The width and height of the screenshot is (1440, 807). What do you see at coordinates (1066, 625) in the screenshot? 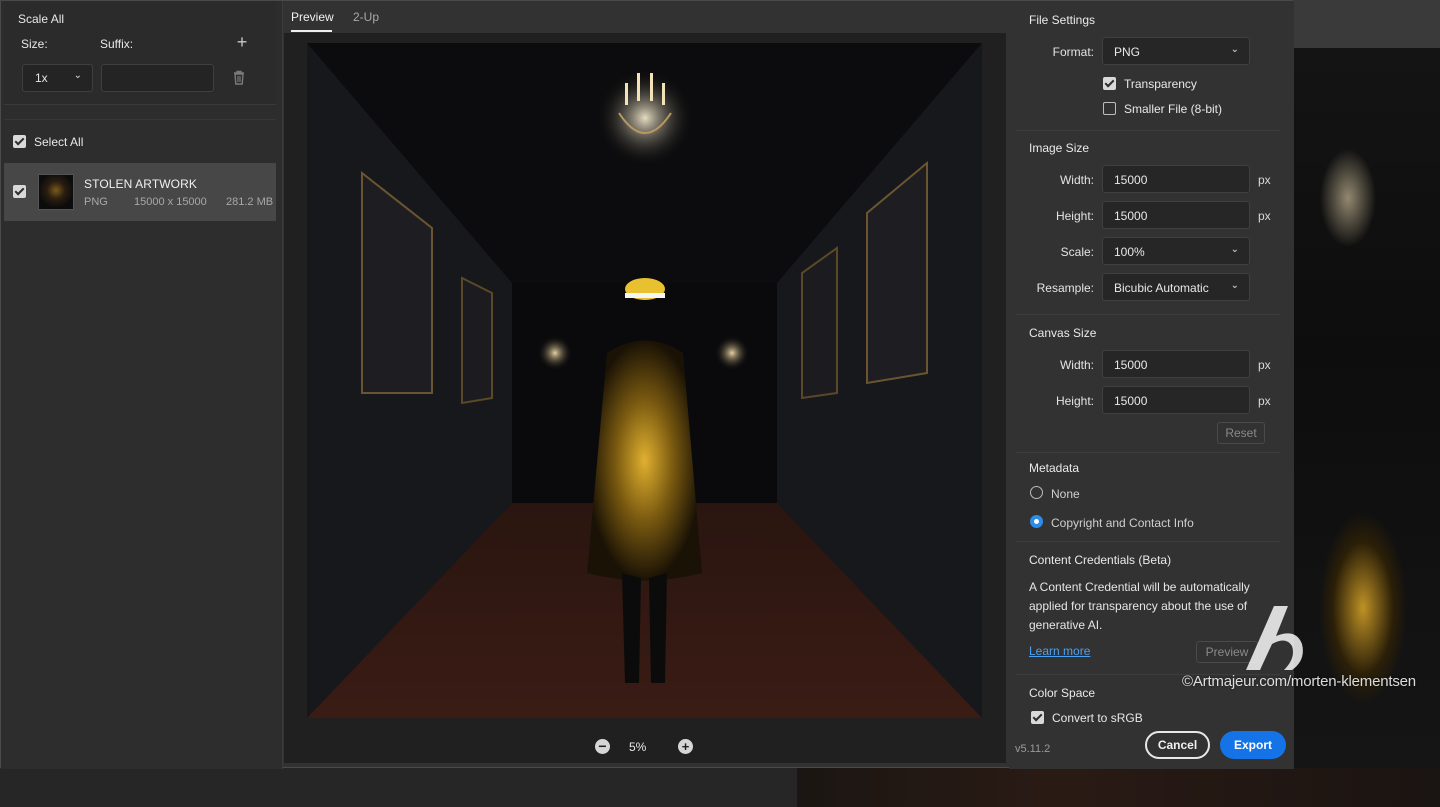
I see `content-credentials-line3: generative AI.` at bounding box center [1066, 625].